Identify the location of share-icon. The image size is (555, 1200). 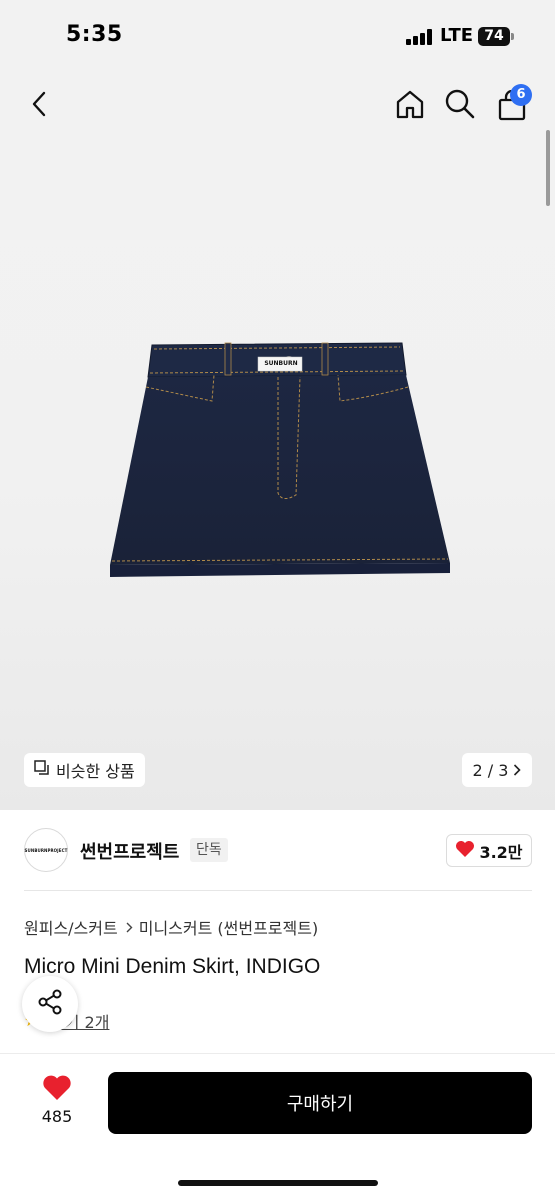
(50, 1004).